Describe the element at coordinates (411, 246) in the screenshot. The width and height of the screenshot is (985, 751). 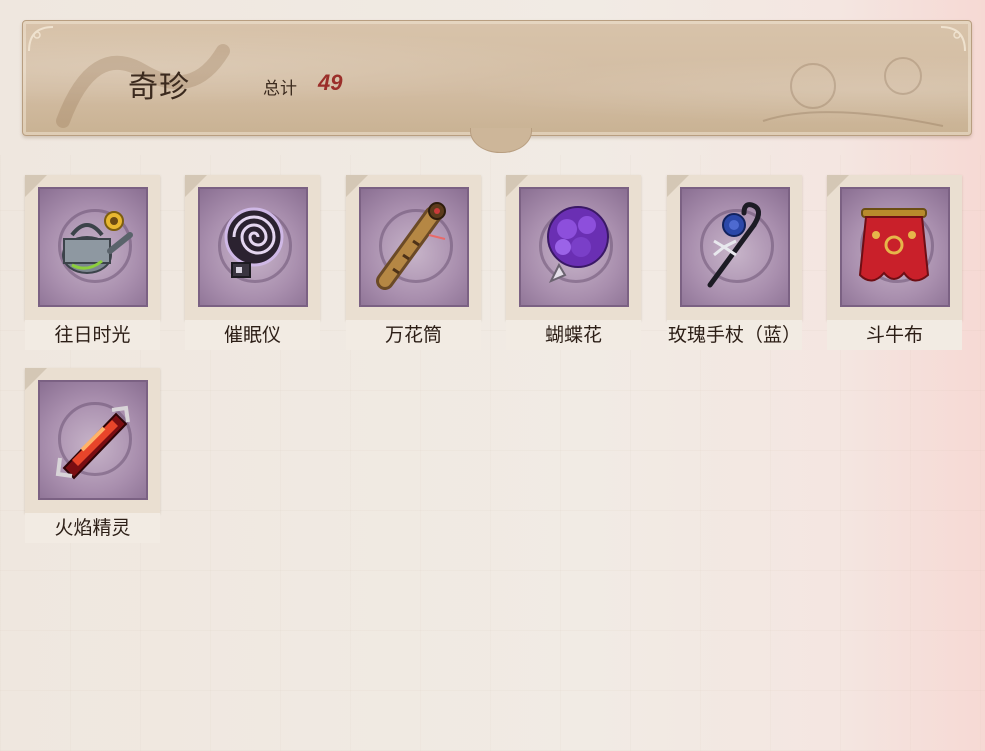
I see `kaleidoscope-icon` at that location.